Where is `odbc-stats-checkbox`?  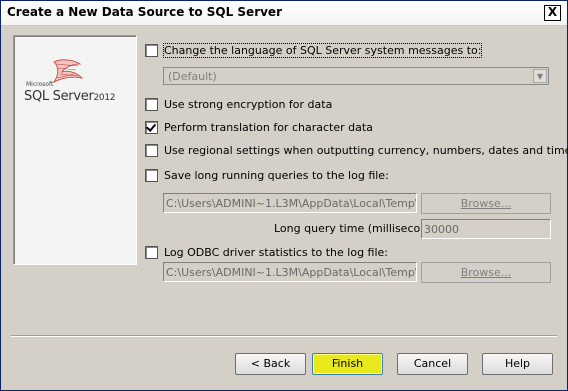 odbc-stats-checkbox is located at coordinates (151, 252).